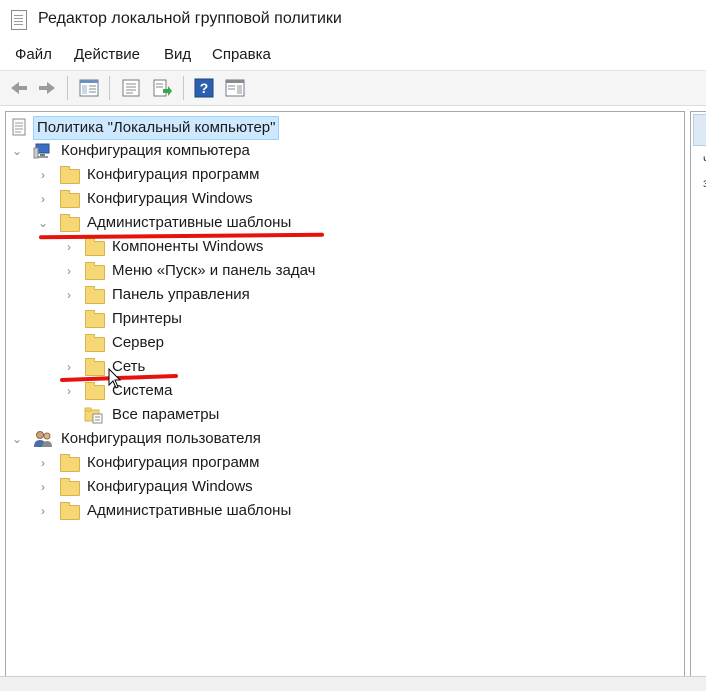 The height and width of the screenshot is (691, 706). Describe the element at coordinates (94, 415) in the screenshot. I see `settings-folder-icon` at that location.